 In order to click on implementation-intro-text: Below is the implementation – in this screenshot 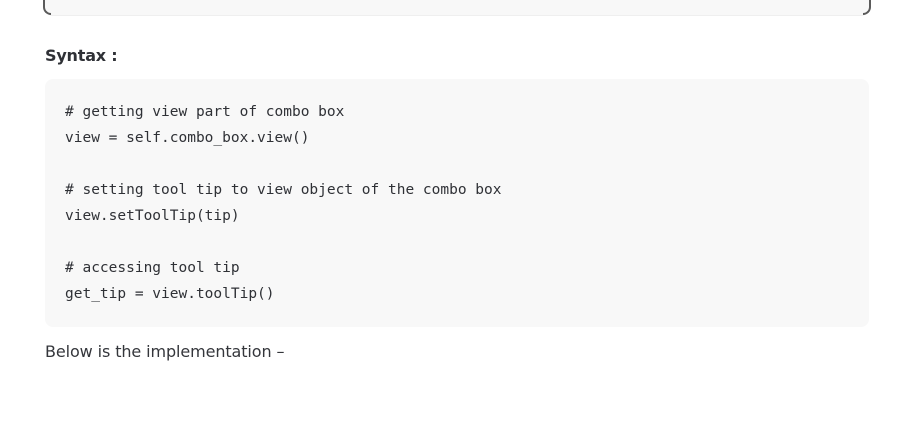, I will do `click(165, 351)`.